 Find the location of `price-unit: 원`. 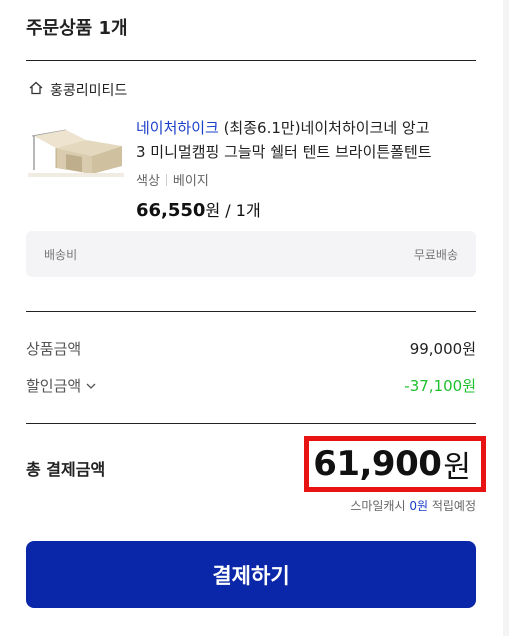

price-unit: 원 is located at coordinates (213, 210).